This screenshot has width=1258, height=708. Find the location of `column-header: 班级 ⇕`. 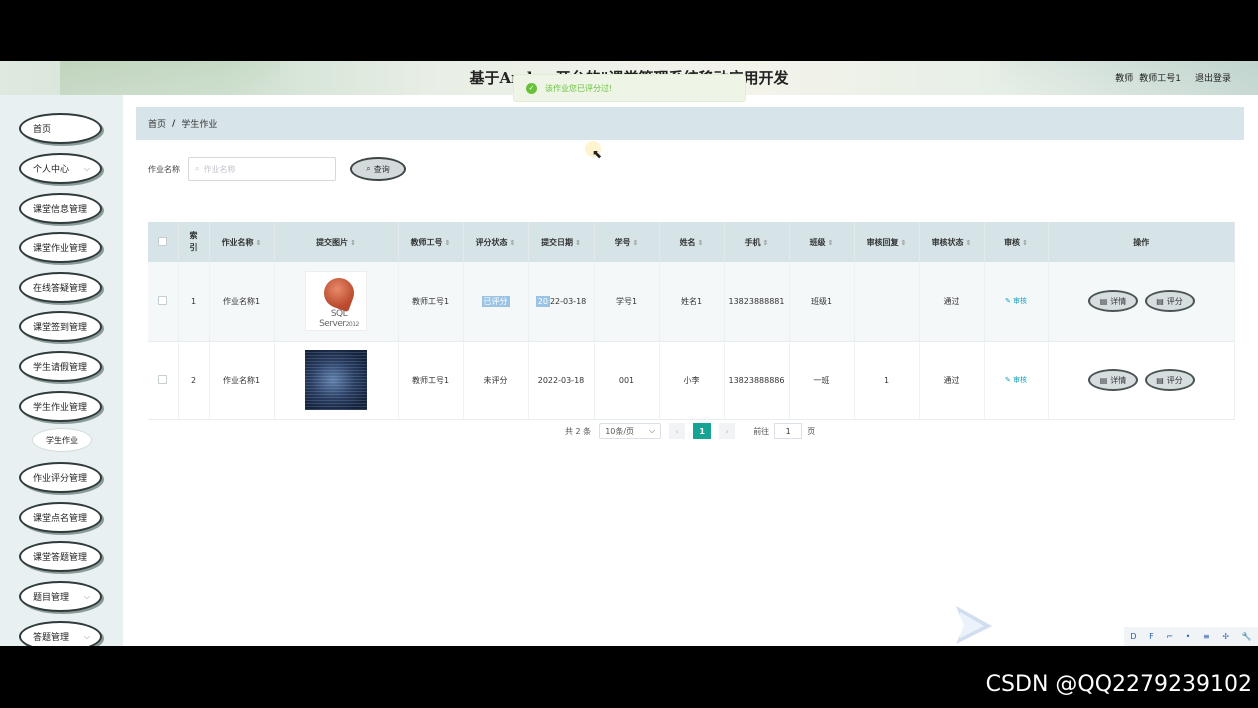

column-header: 班级 ⇕ is located at coordinates (822, 242).